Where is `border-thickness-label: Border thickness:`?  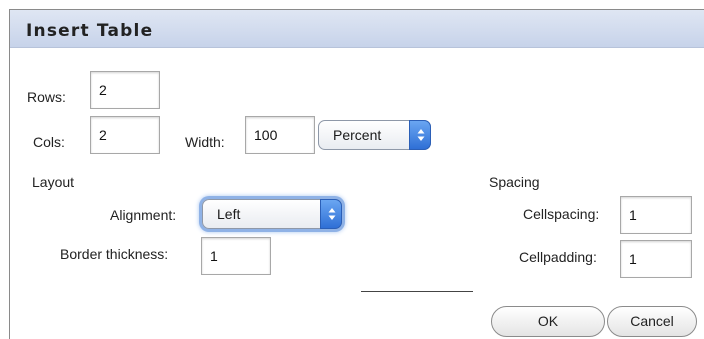 border-thickness-label: Border thickness: is located at coordinates (114, 254).